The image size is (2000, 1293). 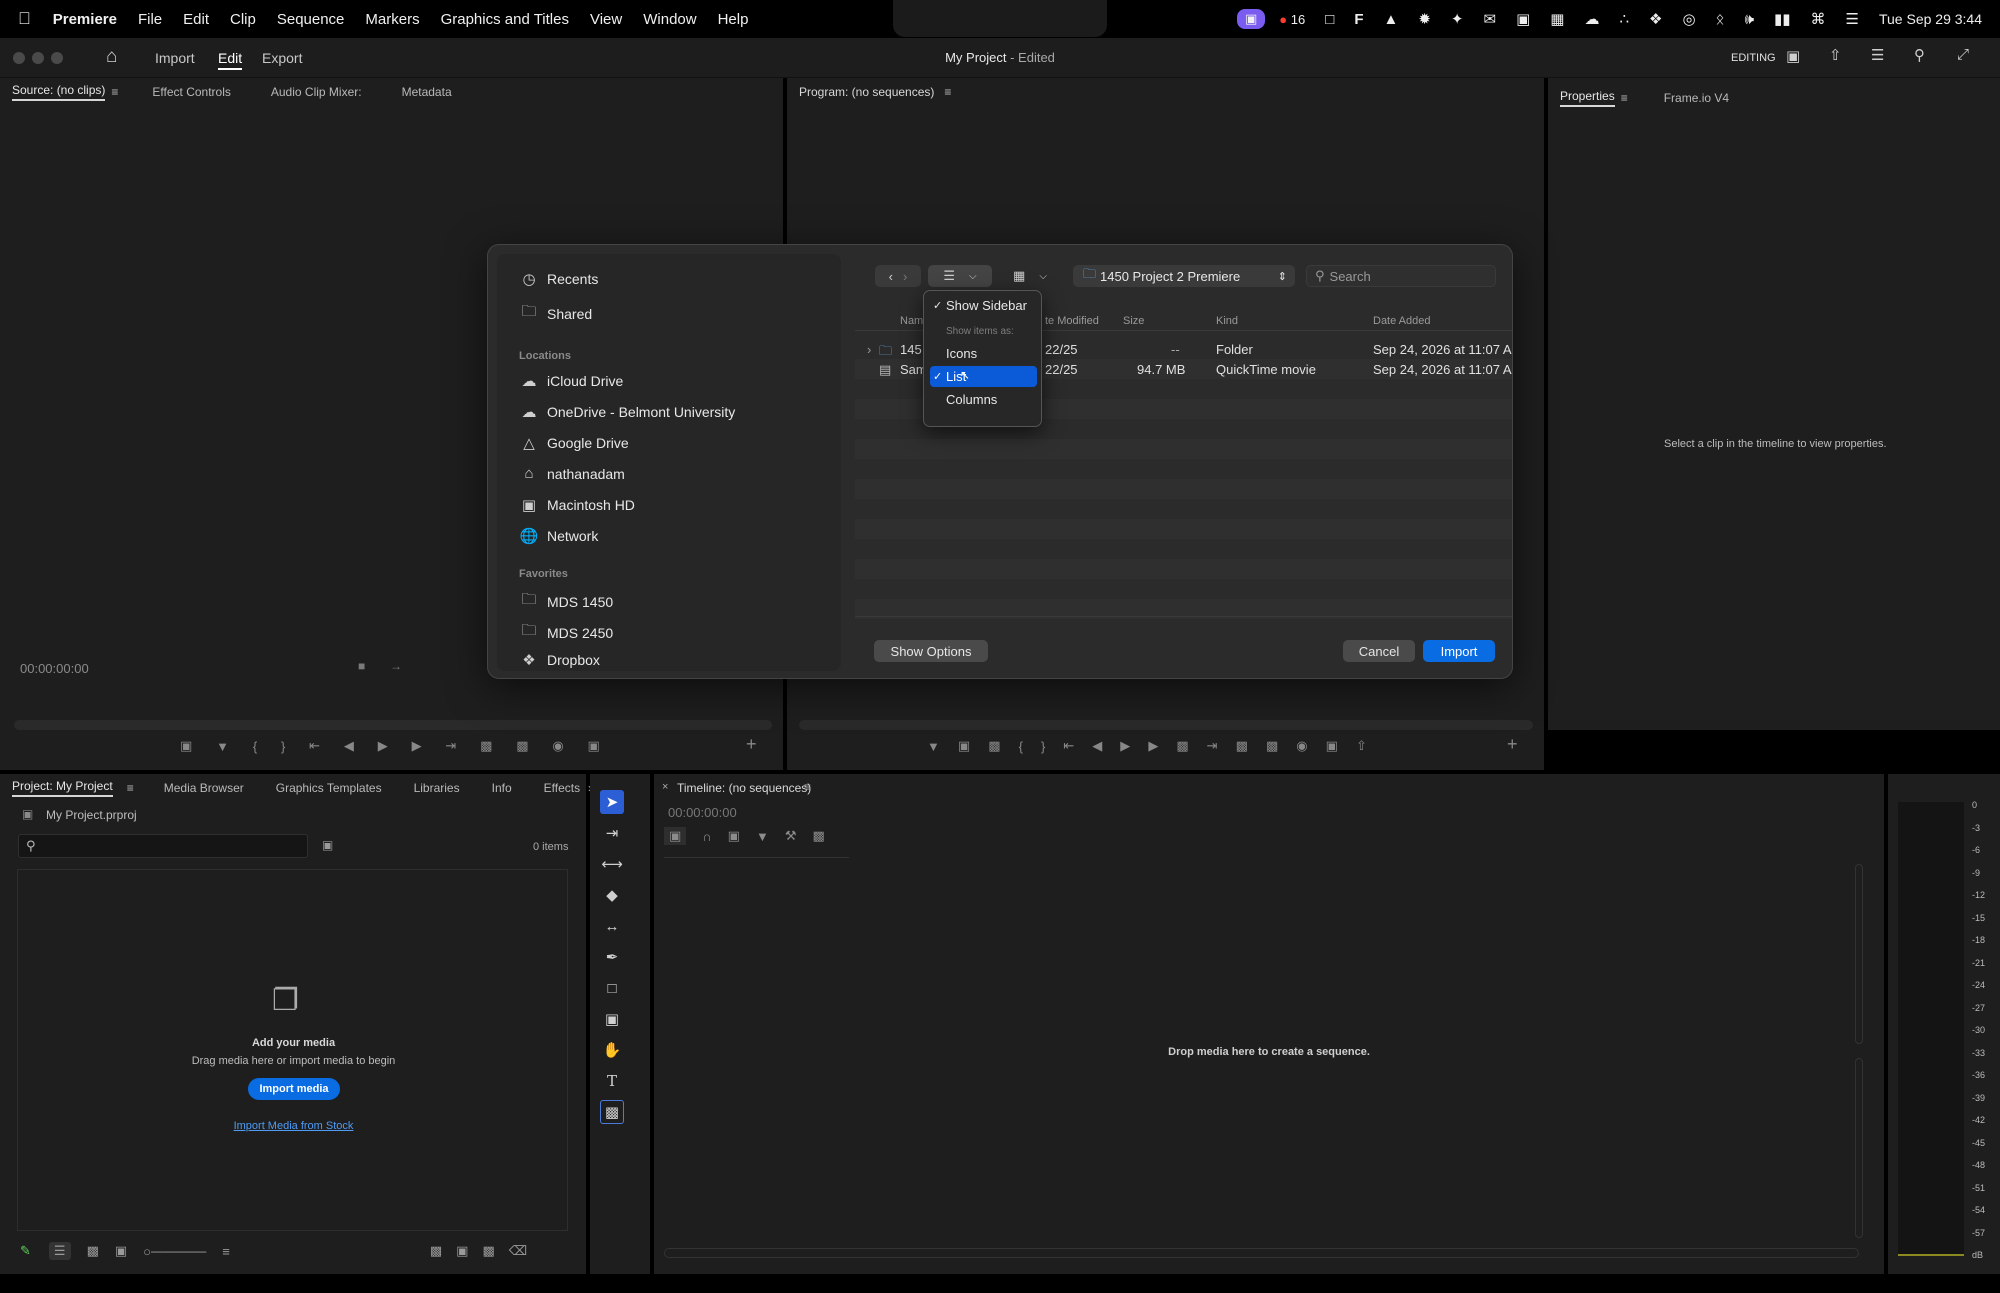 What do you see at coordinates (1379, 651) in the screenshot?
I see `cancel-button: Cancel` at bounding box center [1379, 651].